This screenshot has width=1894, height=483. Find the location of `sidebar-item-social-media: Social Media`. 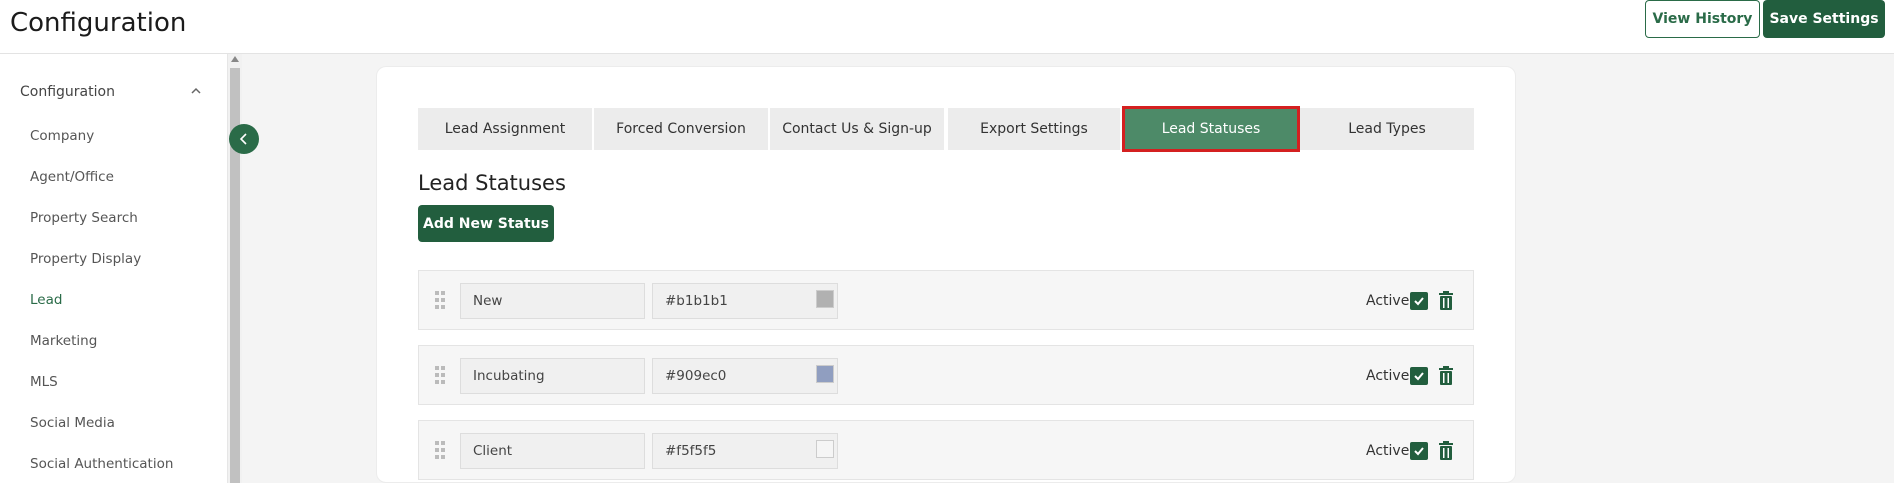

sidebar-item-social-media: Social Media is located at coordinates (72, 423).